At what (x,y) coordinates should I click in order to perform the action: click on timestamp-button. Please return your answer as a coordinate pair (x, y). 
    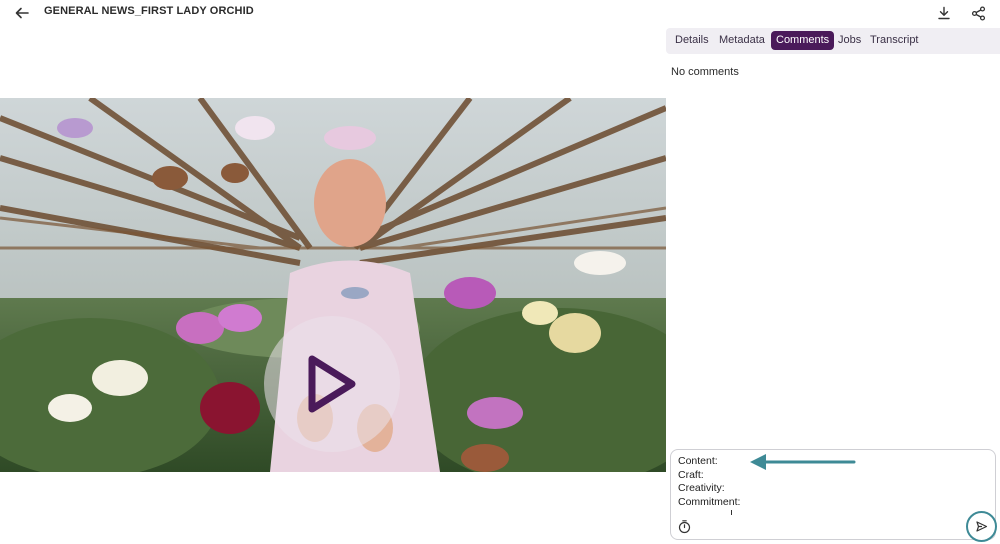
    Looking at the image, I should click on (684, 526).